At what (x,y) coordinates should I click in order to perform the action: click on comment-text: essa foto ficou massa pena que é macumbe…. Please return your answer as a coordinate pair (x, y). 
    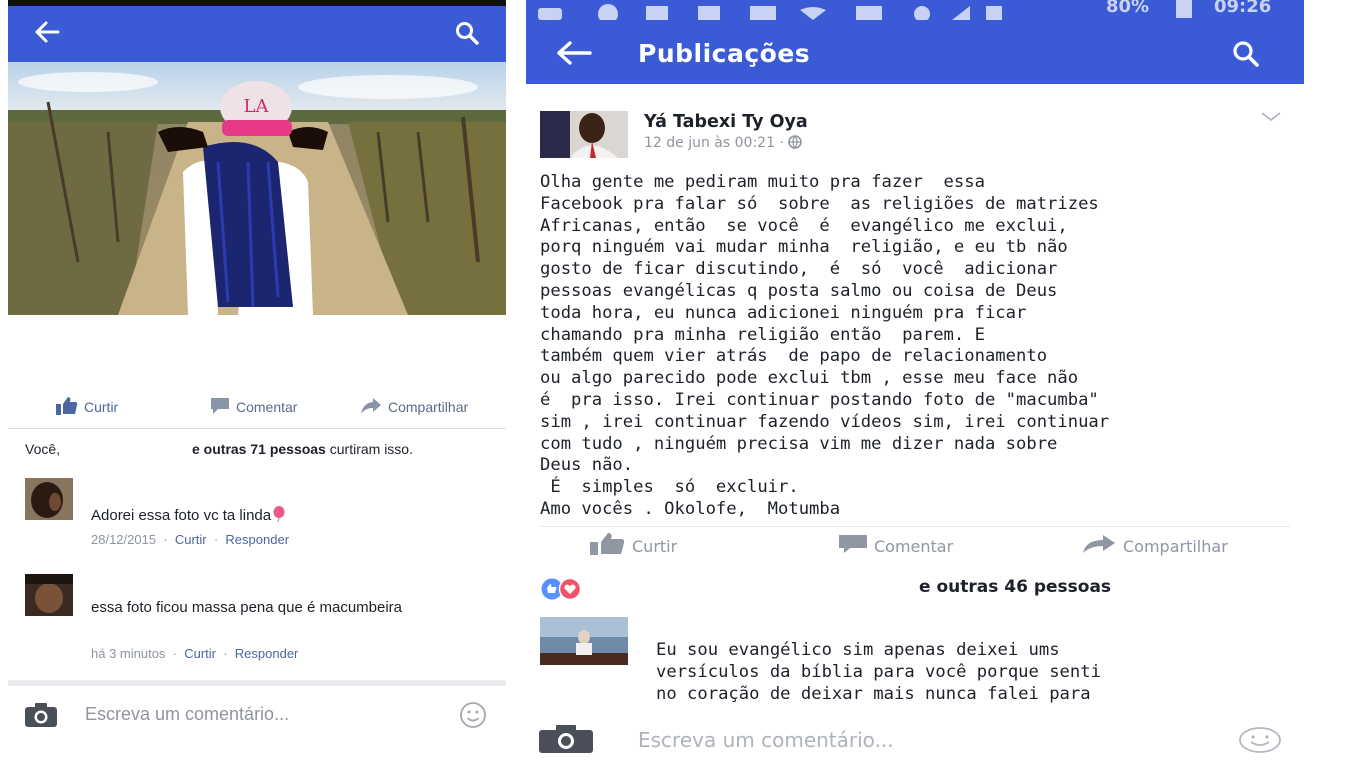
    Looking at the image, I should click on (247, 607).